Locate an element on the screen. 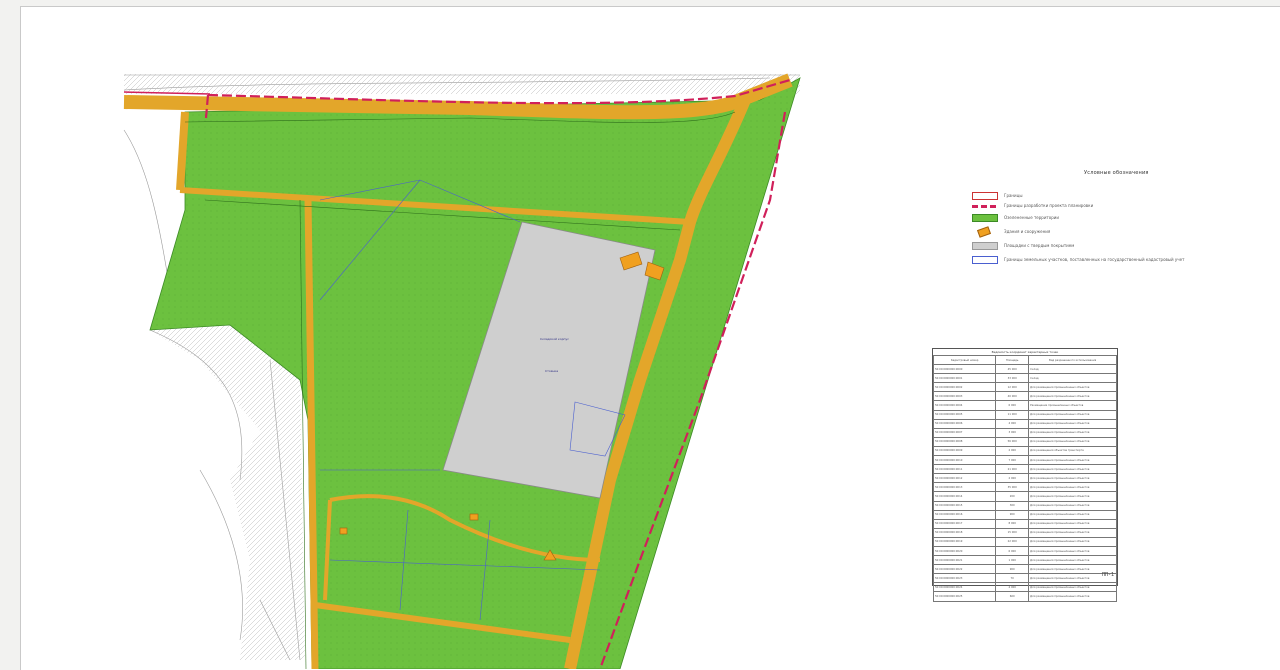 Image resolution: width=1280 pixels, height=670 pixels. table-cell: 50:00:0000000:0007 is located at coordinates (964, 432).